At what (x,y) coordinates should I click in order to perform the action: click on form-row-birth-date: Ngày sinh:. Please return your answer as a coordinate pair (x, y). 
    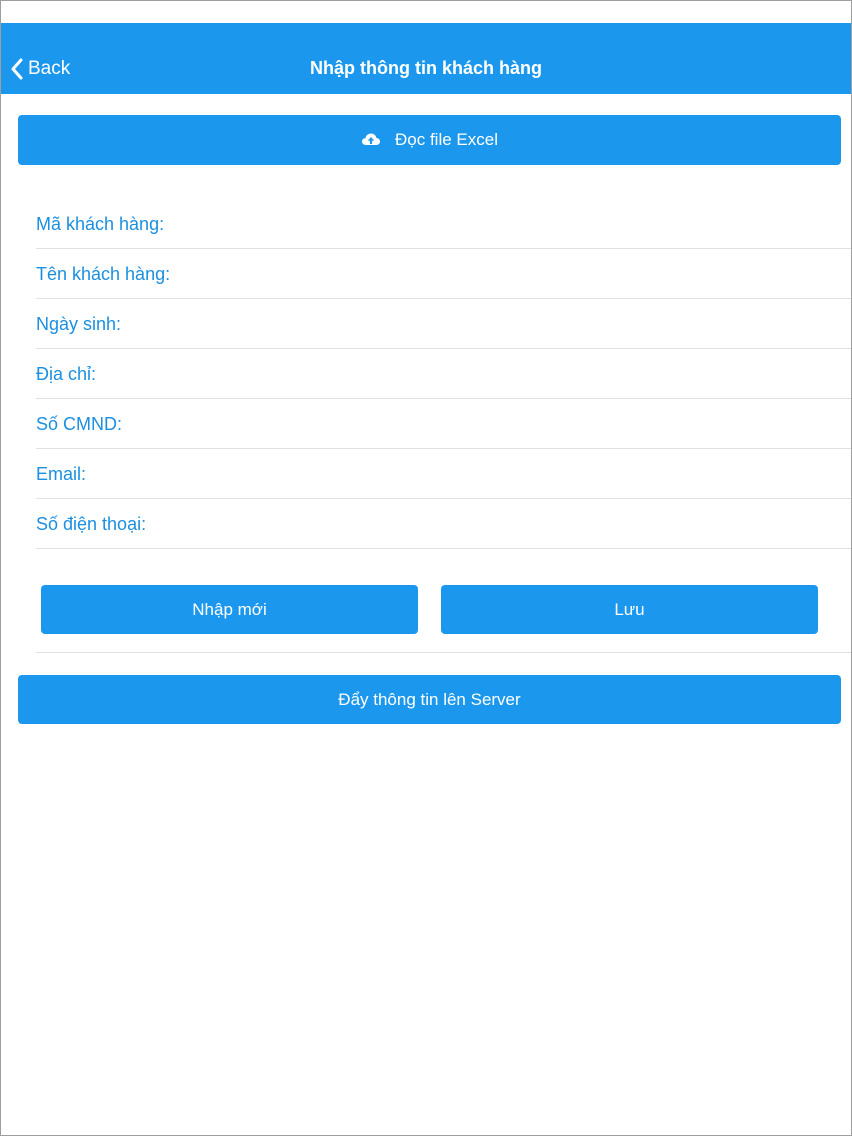
    Looking at the image, I should click on (443, 324).